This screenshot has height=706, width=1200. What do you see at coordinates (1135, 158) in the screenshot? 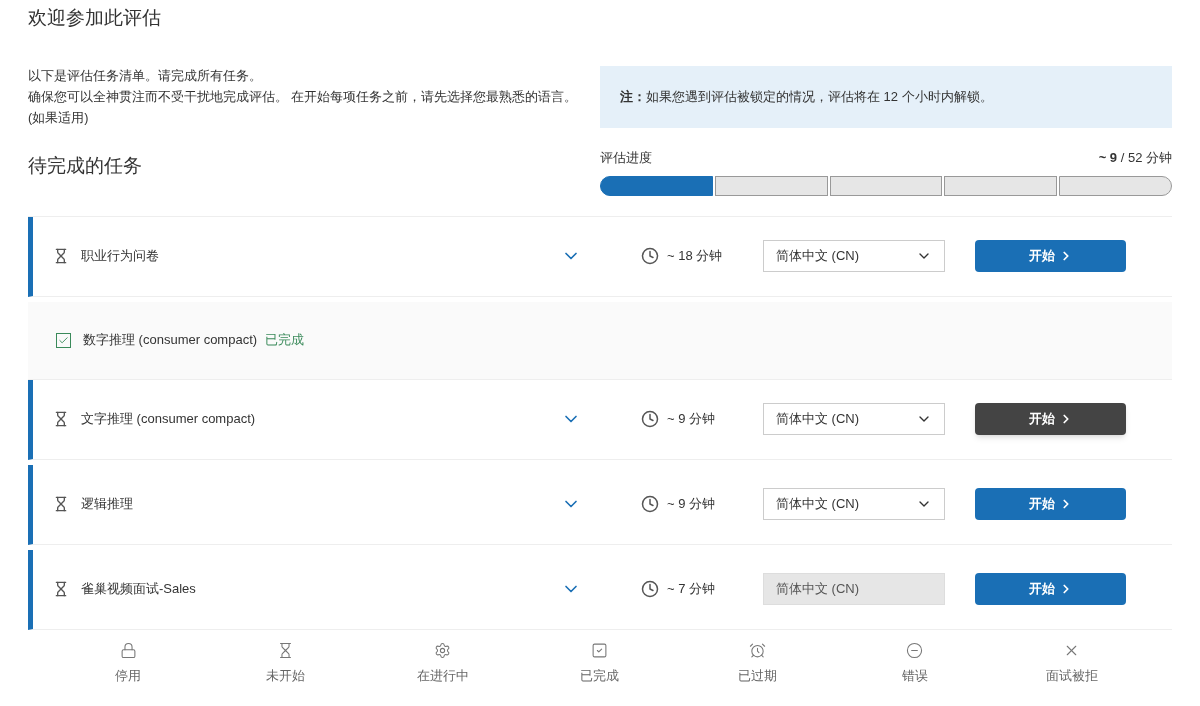
I see `progress-reading: ~ 9 / 52 分钟` at bounding box center [1135, 158].